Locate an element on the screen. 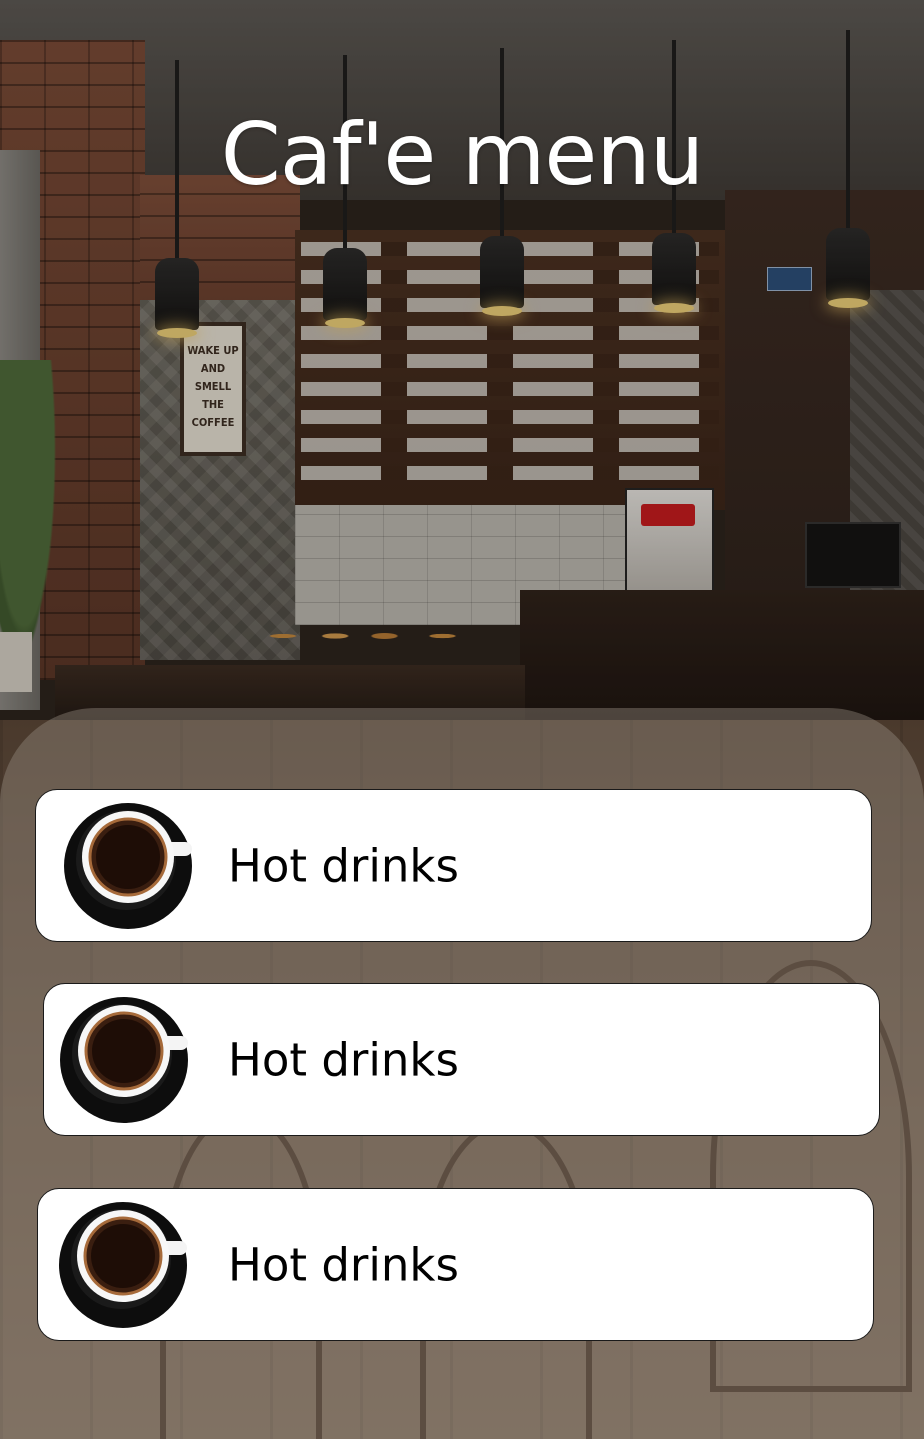  page-title: Caf'e menu is located at coordinates (462, 155).